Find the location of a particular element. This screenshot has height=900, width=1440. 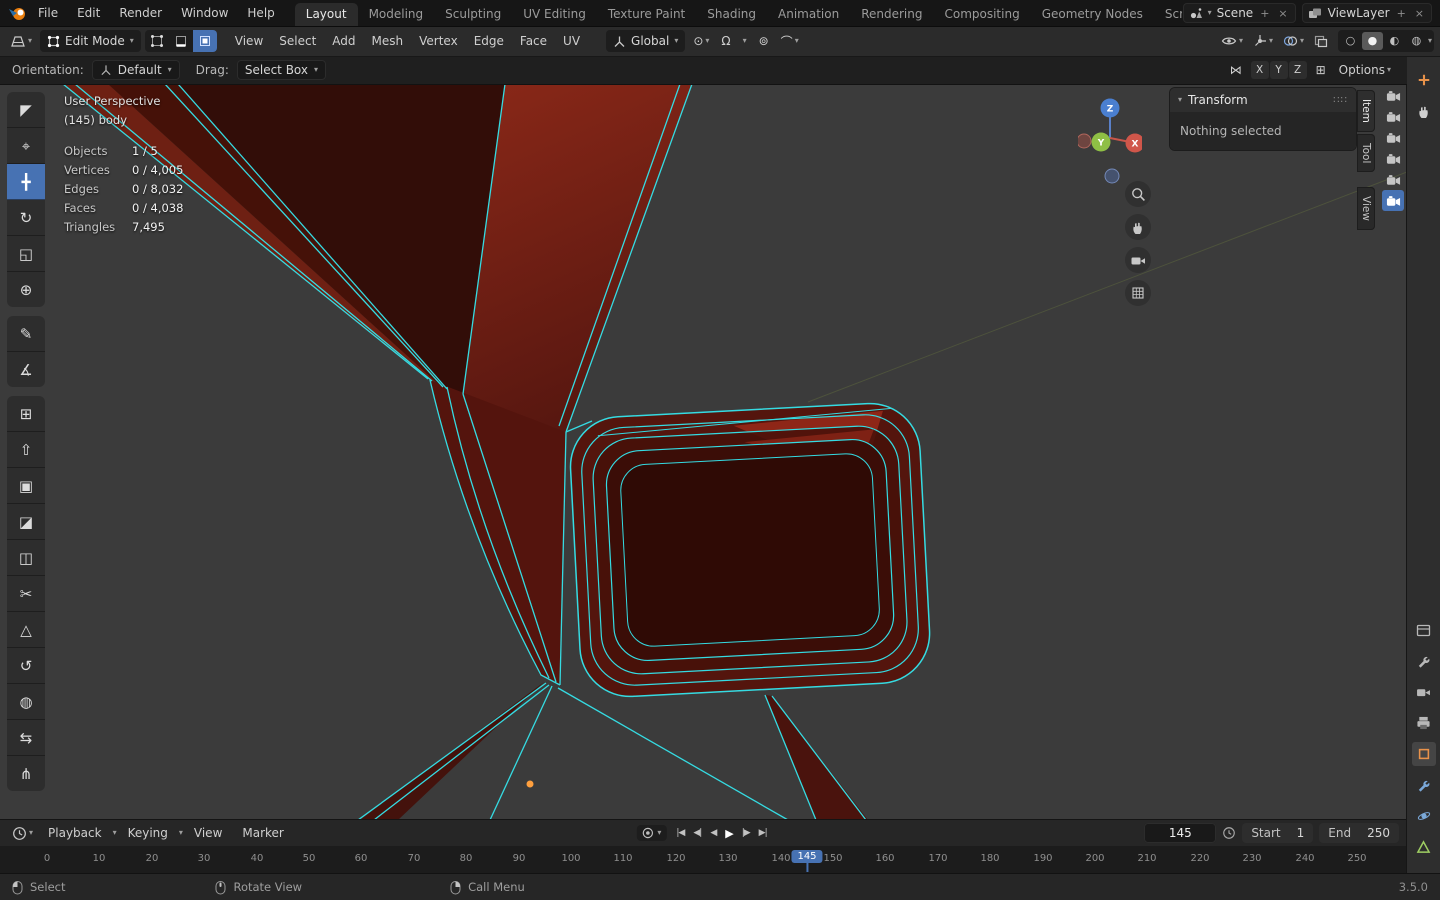

menu-add: Add is located at coordinates (343, 41).